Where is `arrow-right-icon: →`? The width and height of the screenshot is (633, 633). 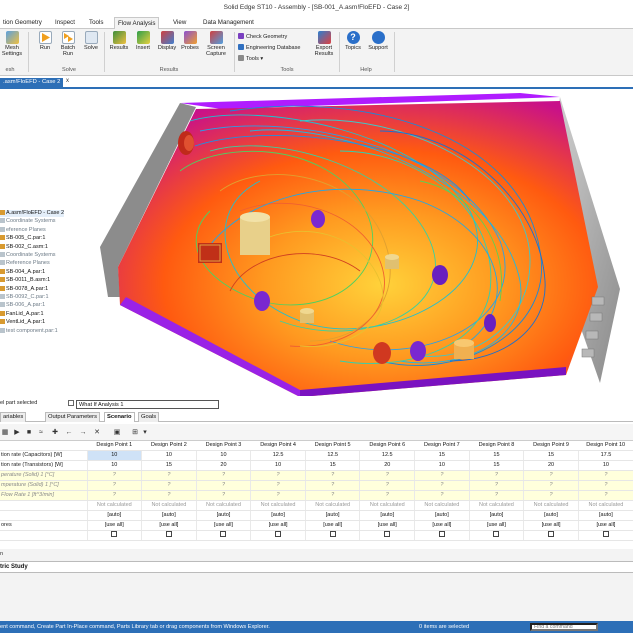 arrow-right-icon: → is located at coordinates (83, 432).